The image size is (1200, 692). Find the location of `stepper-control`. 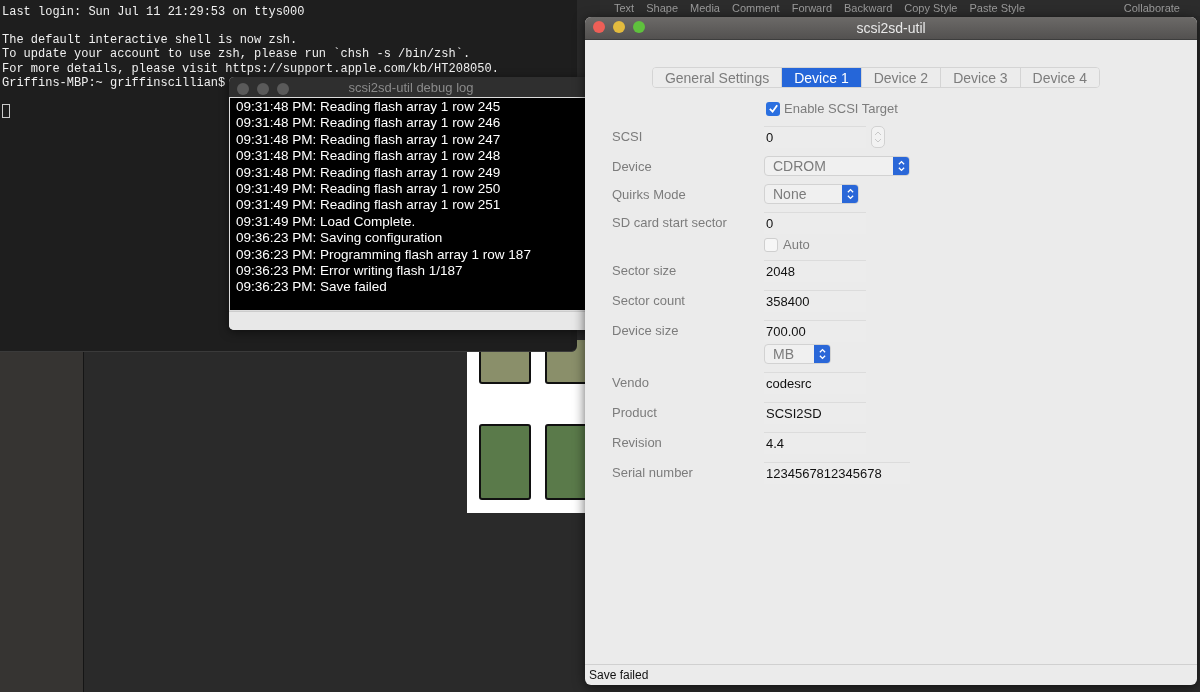

stepper-control is located at coordinates (878, 137).